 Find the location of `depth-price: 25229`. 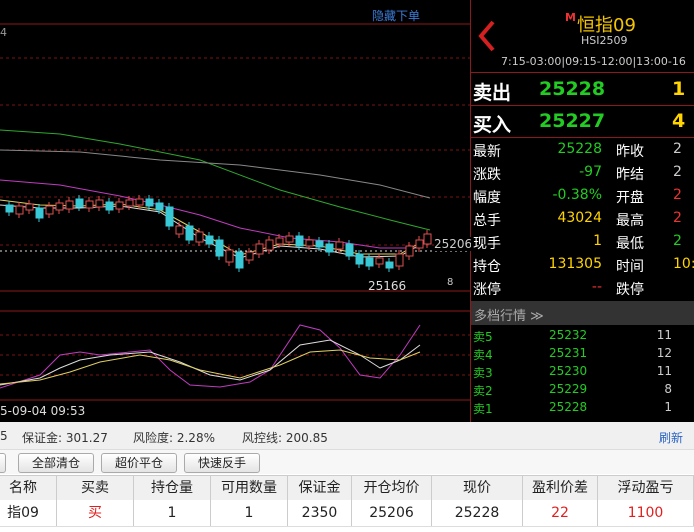

depth-price: 25229 is located at coordinates (568, 389).